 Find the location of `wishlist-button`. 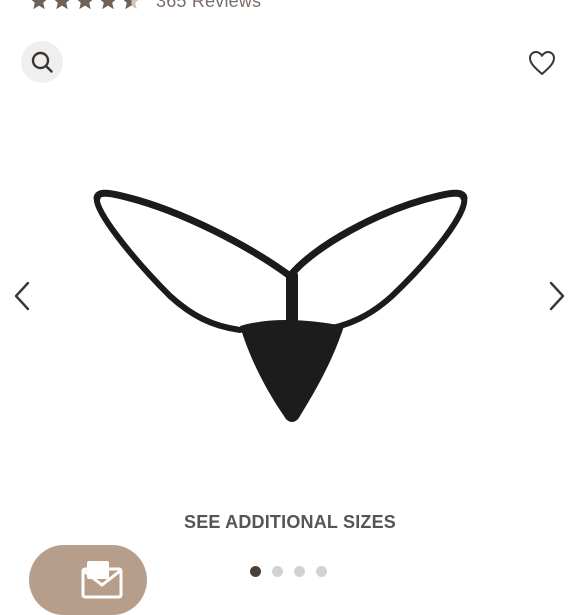

wishlist-button is located at coordinates (542, 63).